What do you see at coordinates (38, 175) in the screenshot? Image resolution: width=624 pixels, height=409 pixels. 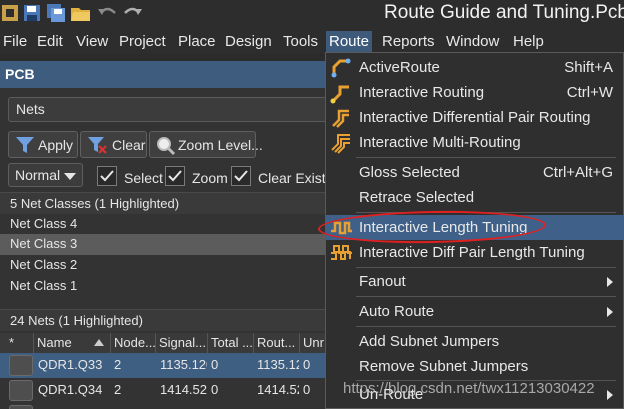 I see `highlight-mode-value: Normal` at bounding box center [38, 175].